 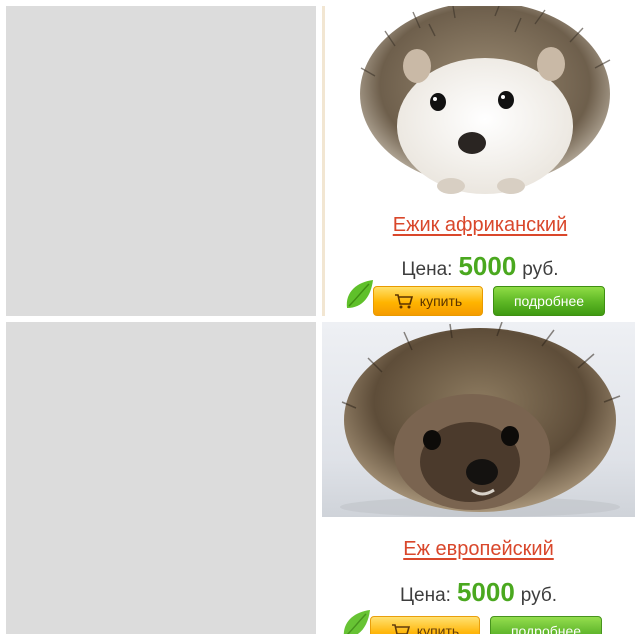 I want to click on product-name-link: Ежик африканский, so click(x=480, y=225).